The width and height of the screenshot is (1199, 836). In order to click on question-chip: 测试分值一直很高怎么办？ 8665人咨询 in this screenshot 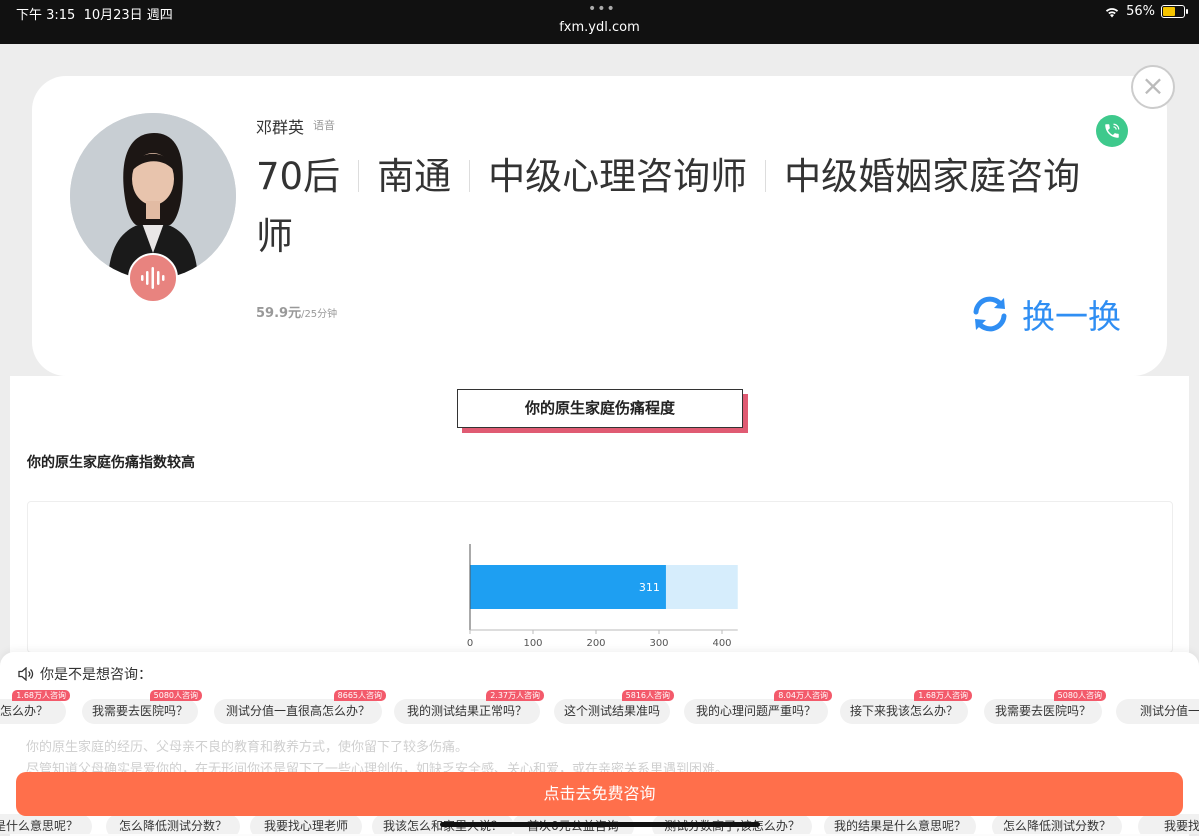, I will do `click(300, 707)`.